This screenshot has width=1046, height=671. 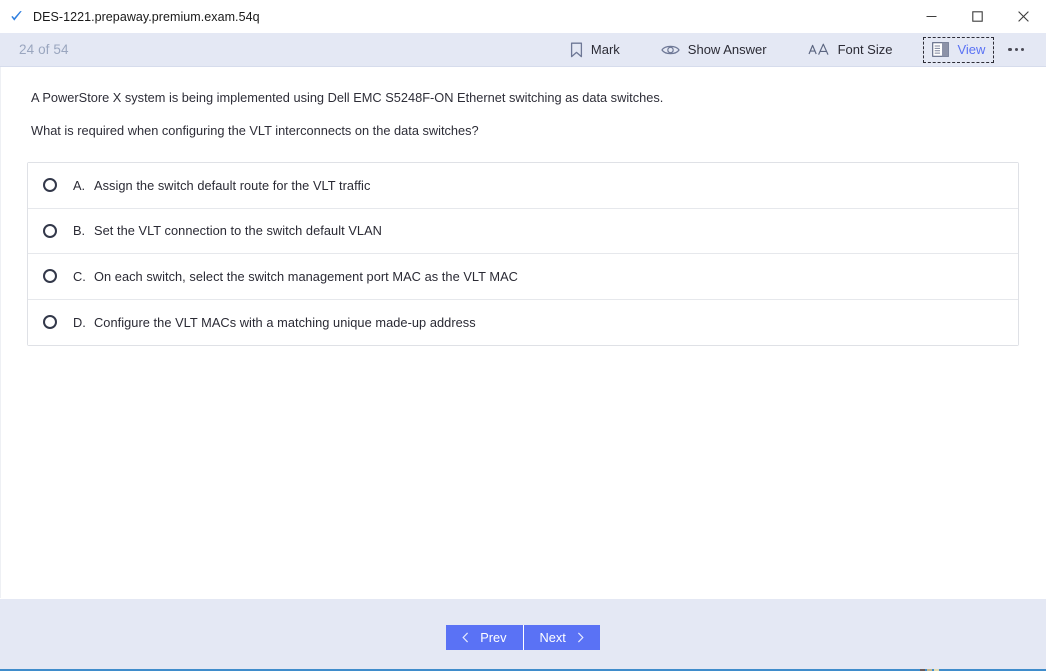 I want to click on close-icon, so click(x=1023, y=16).